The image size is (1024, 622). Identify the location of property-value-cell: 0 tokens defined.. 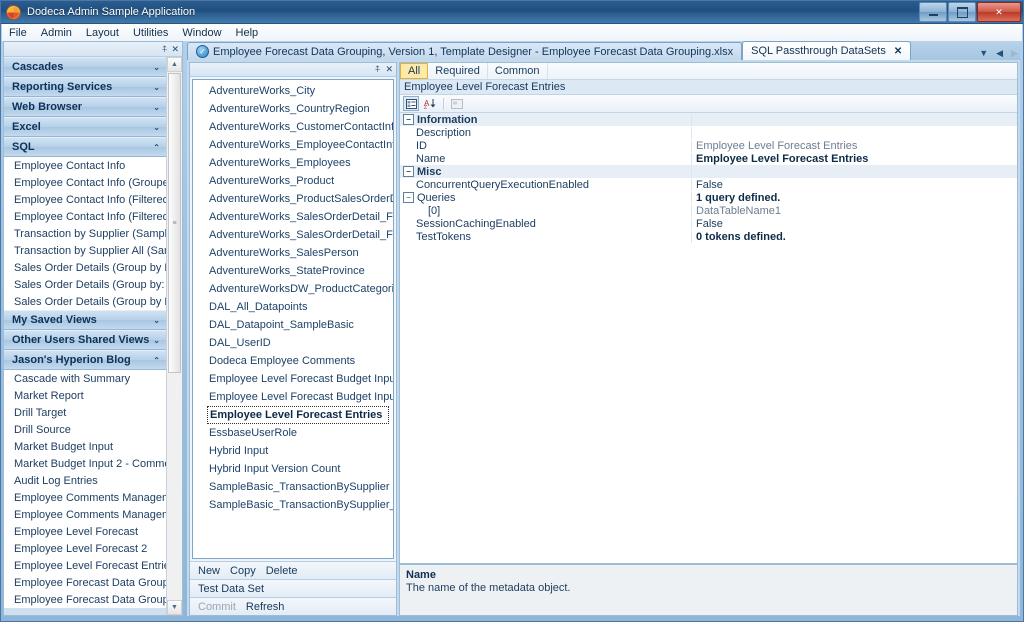
(854, 237).